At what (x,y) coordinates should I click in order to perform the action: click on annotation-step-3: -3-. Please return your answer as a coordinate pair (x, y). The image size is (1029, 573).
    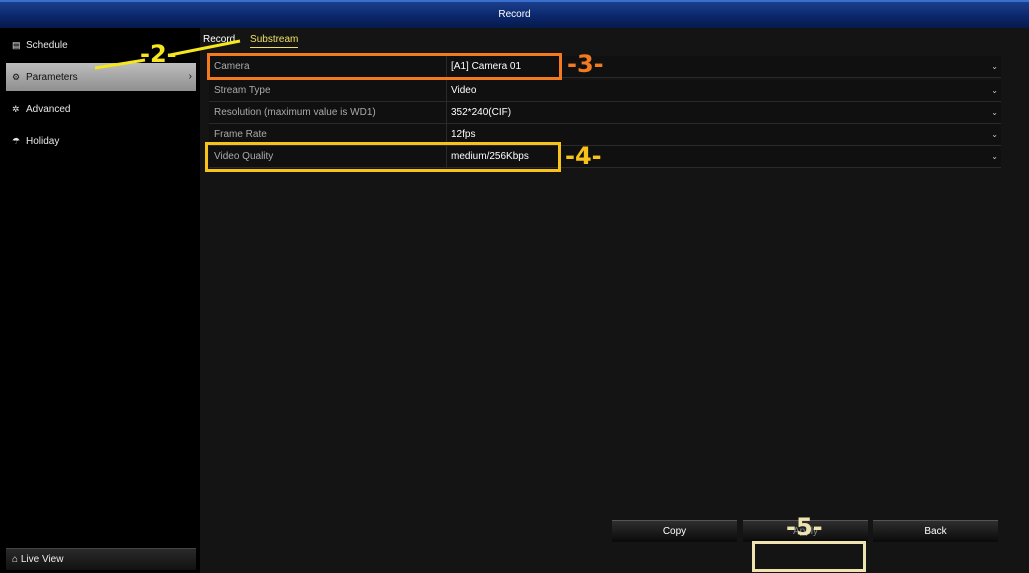
    Looking at the image, I should click on (585, 64).